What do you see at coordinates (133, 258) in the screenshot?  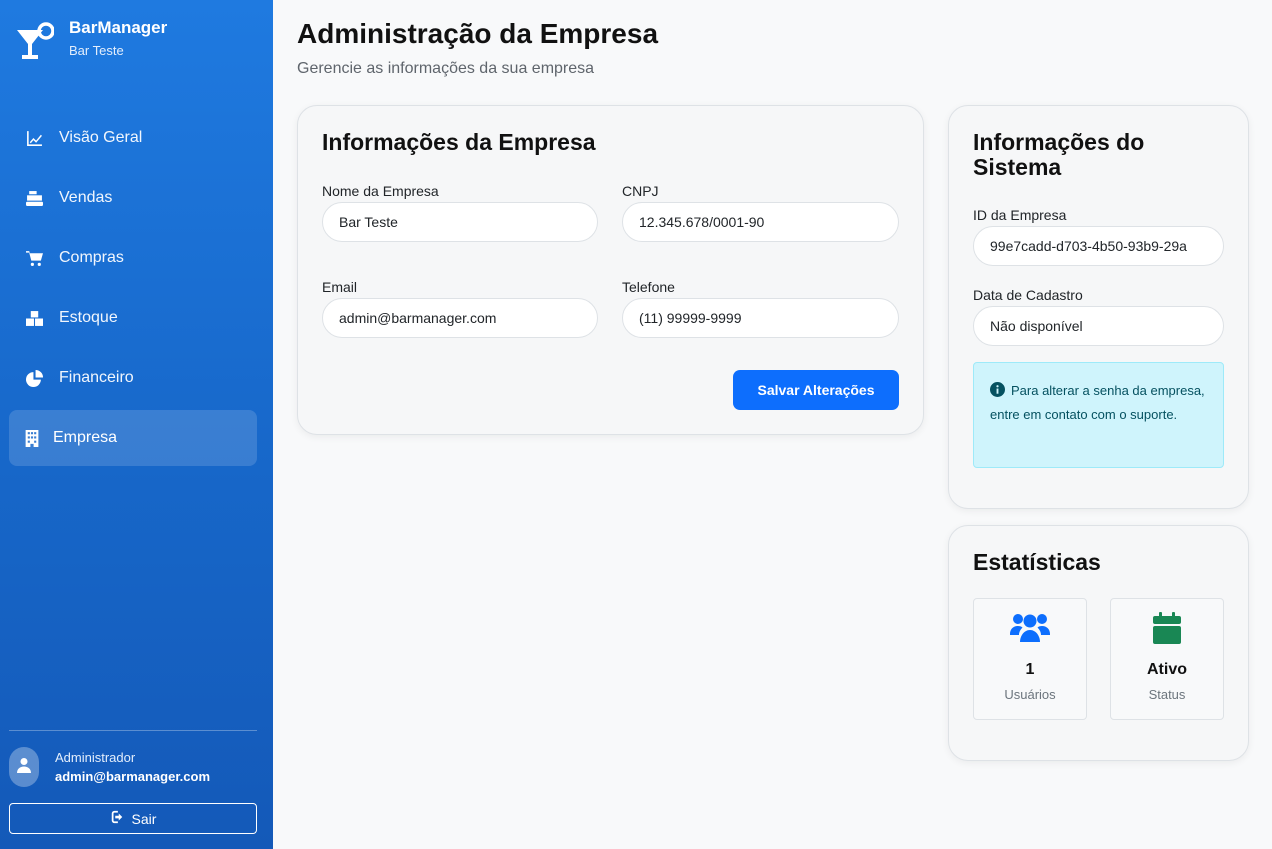 I see `sidebar-item-compras: Compras` at bounding box center [133, 258].